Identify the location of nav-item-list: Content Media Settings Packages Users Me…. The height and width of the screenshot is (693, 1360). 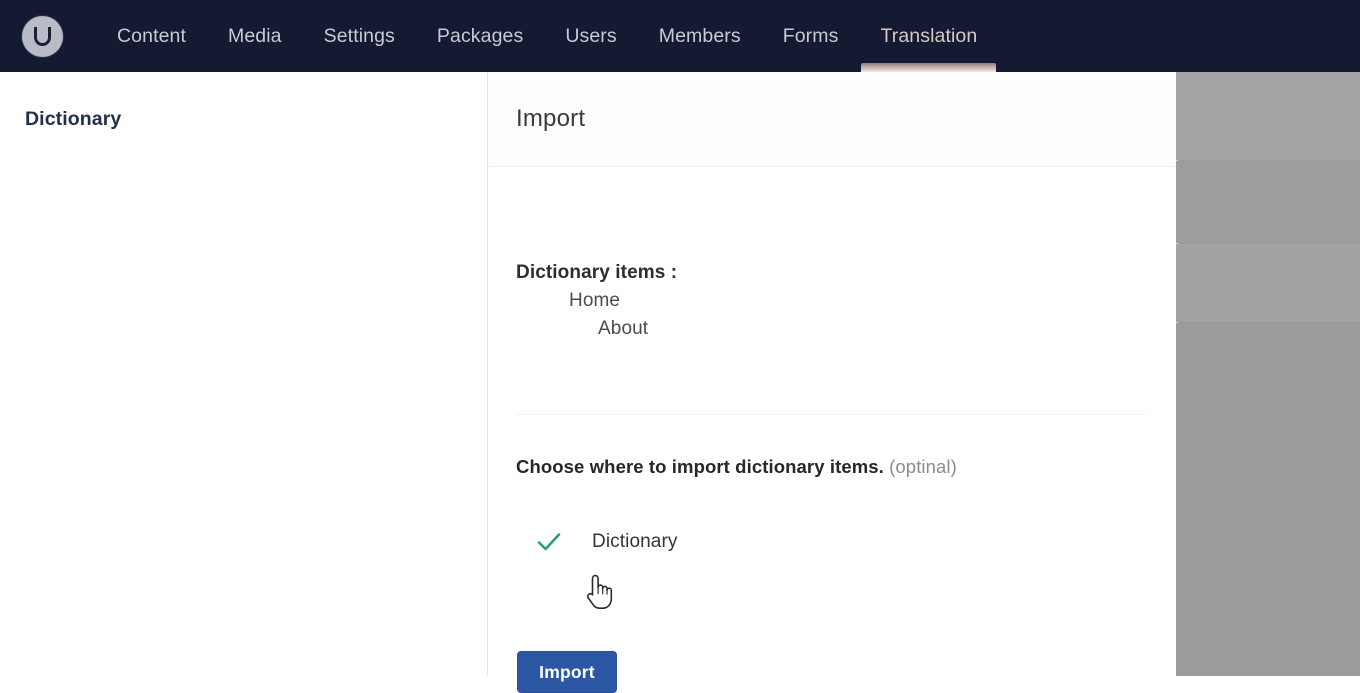
(547, 36).